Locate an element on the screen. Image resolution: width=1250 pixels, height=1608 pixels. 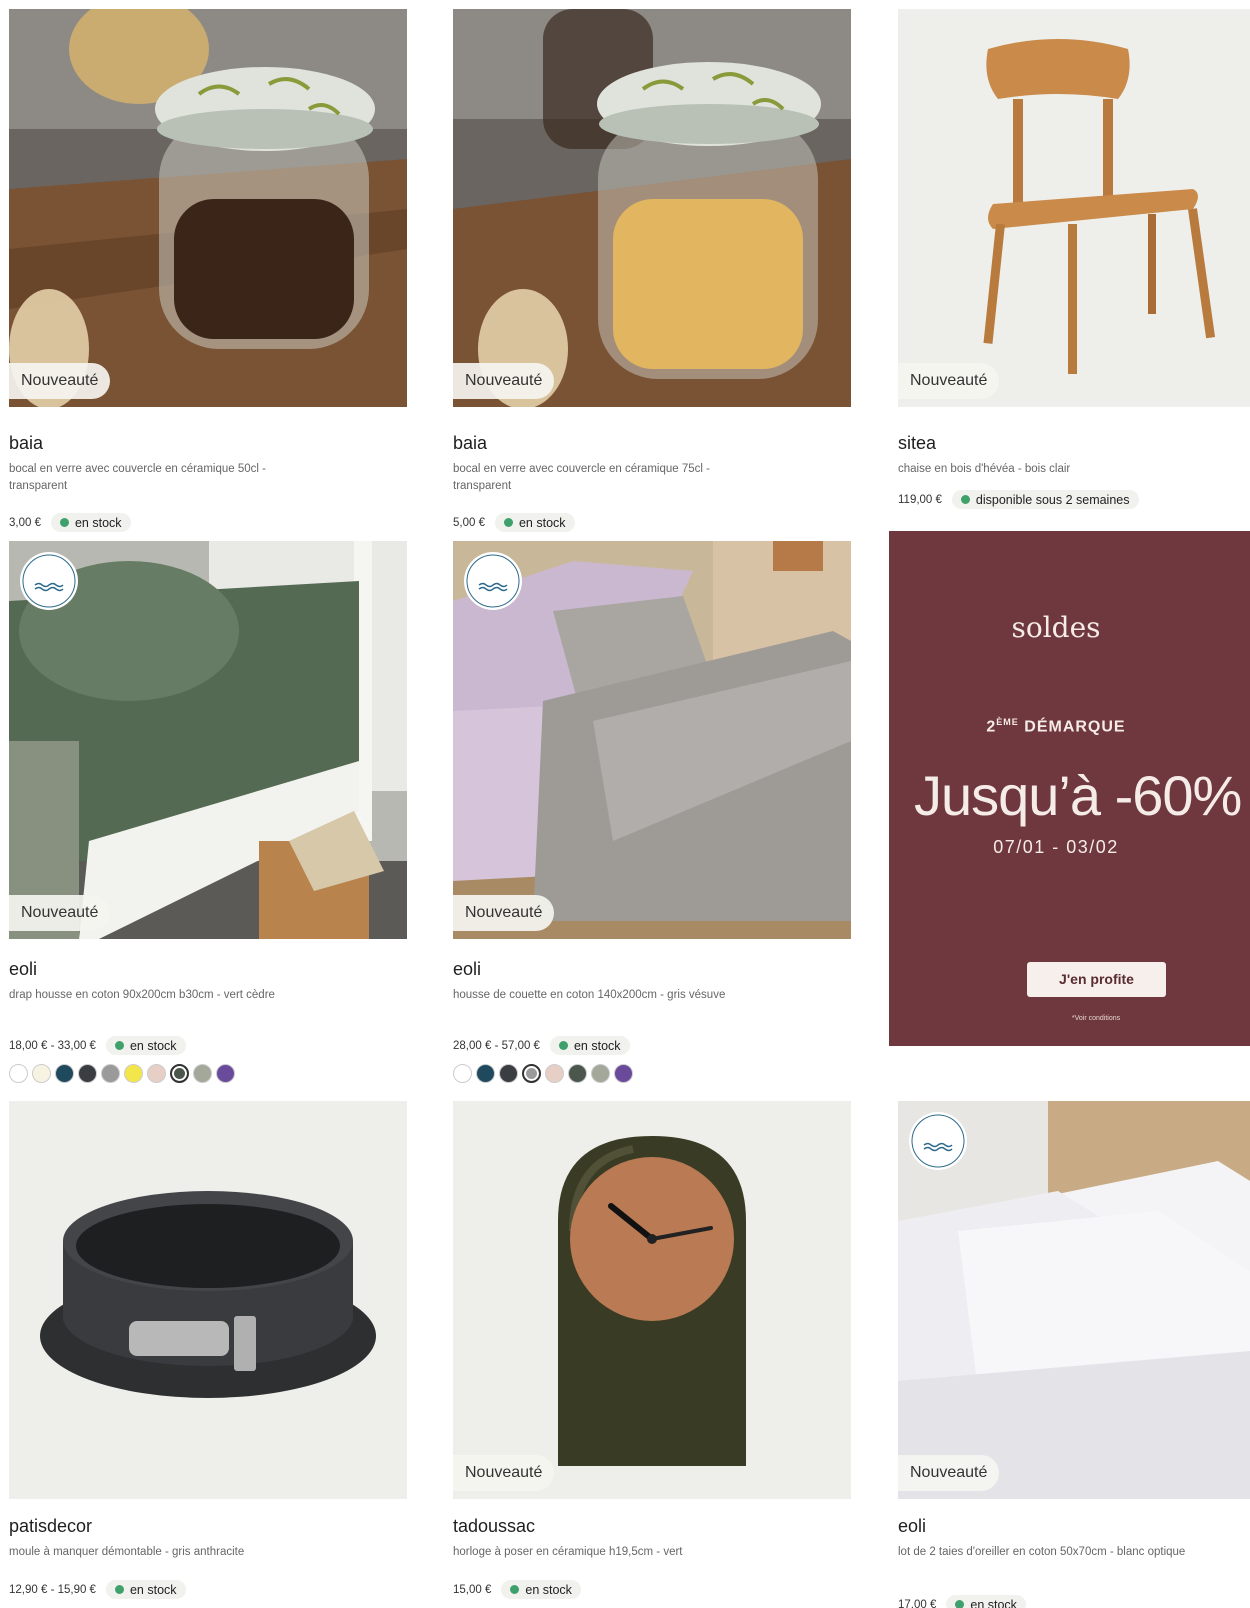
jar-pasta-image is located at coordinates (652, 208).